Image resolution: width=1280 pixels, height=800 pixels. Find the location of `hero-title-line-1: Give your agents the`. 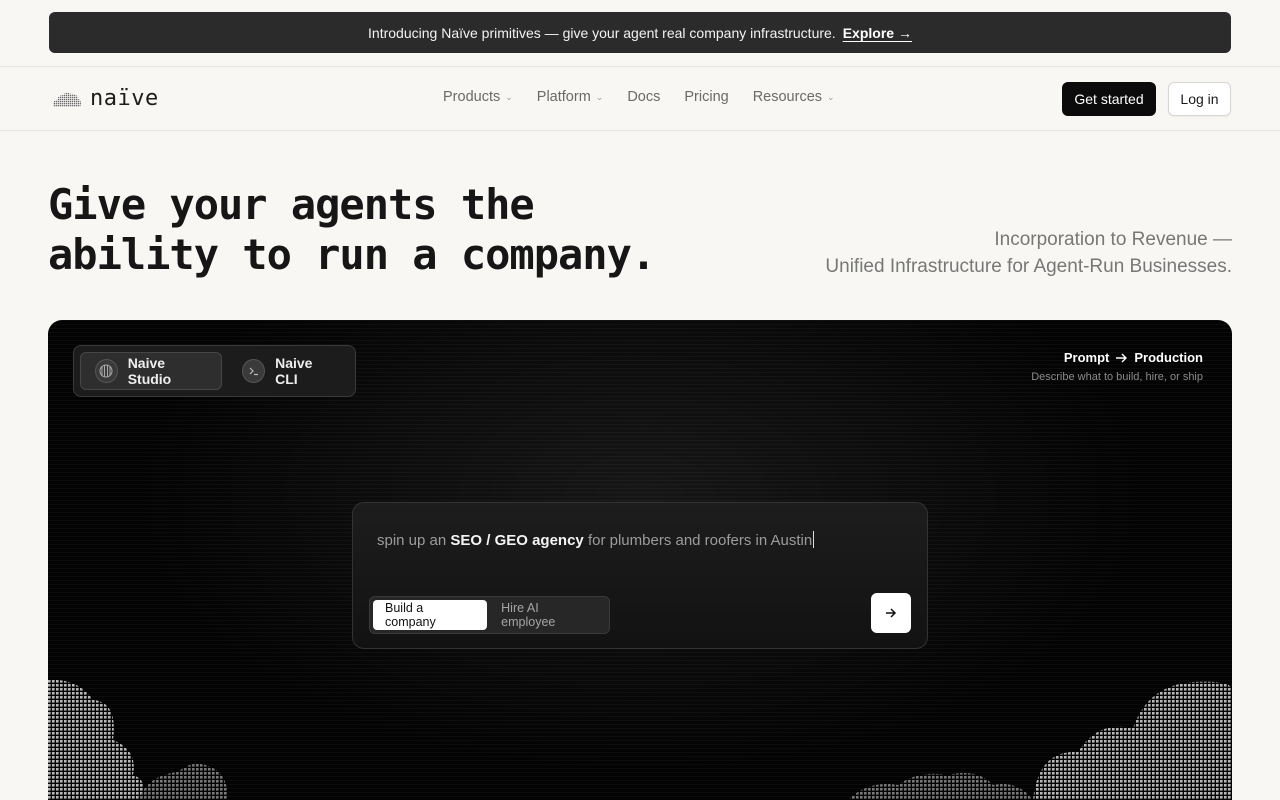

hero-title-line-1: Give your agents the is located at coordinates (291, 204).